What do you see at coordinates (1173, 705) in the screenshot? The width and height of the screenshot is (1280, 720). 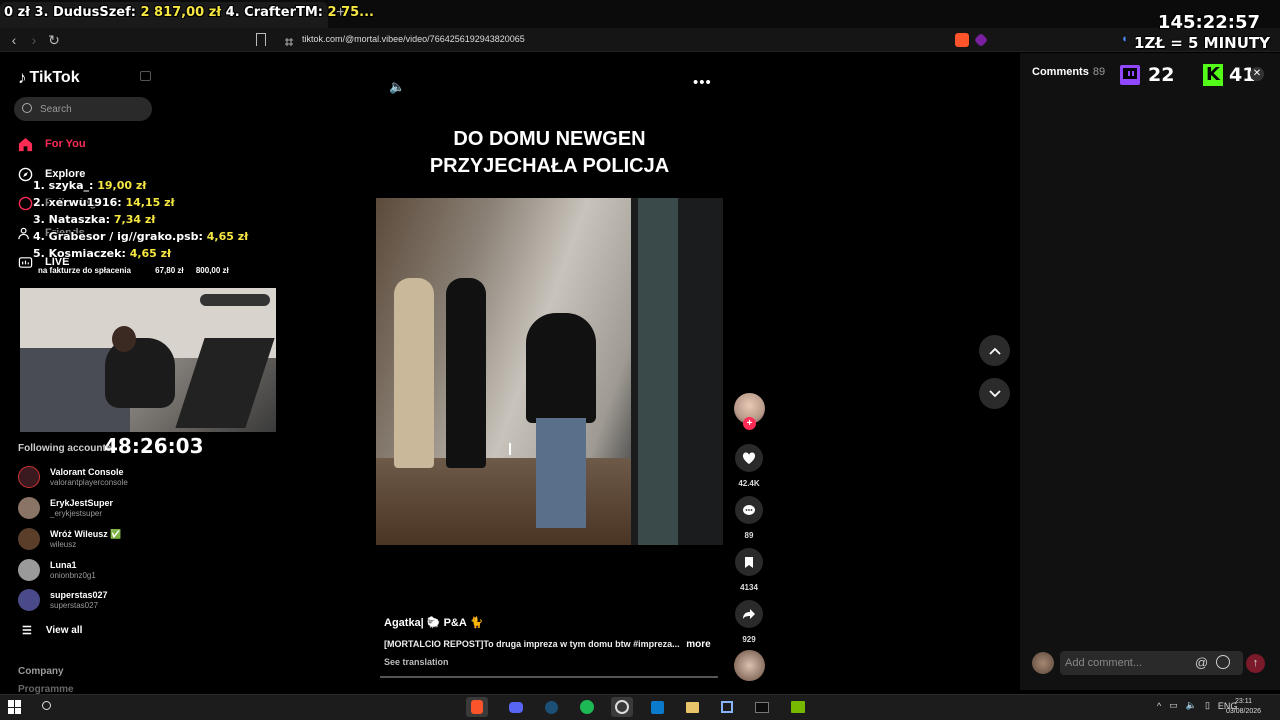 I see `network-icon: ▭` at bounding box center [1173, 705].